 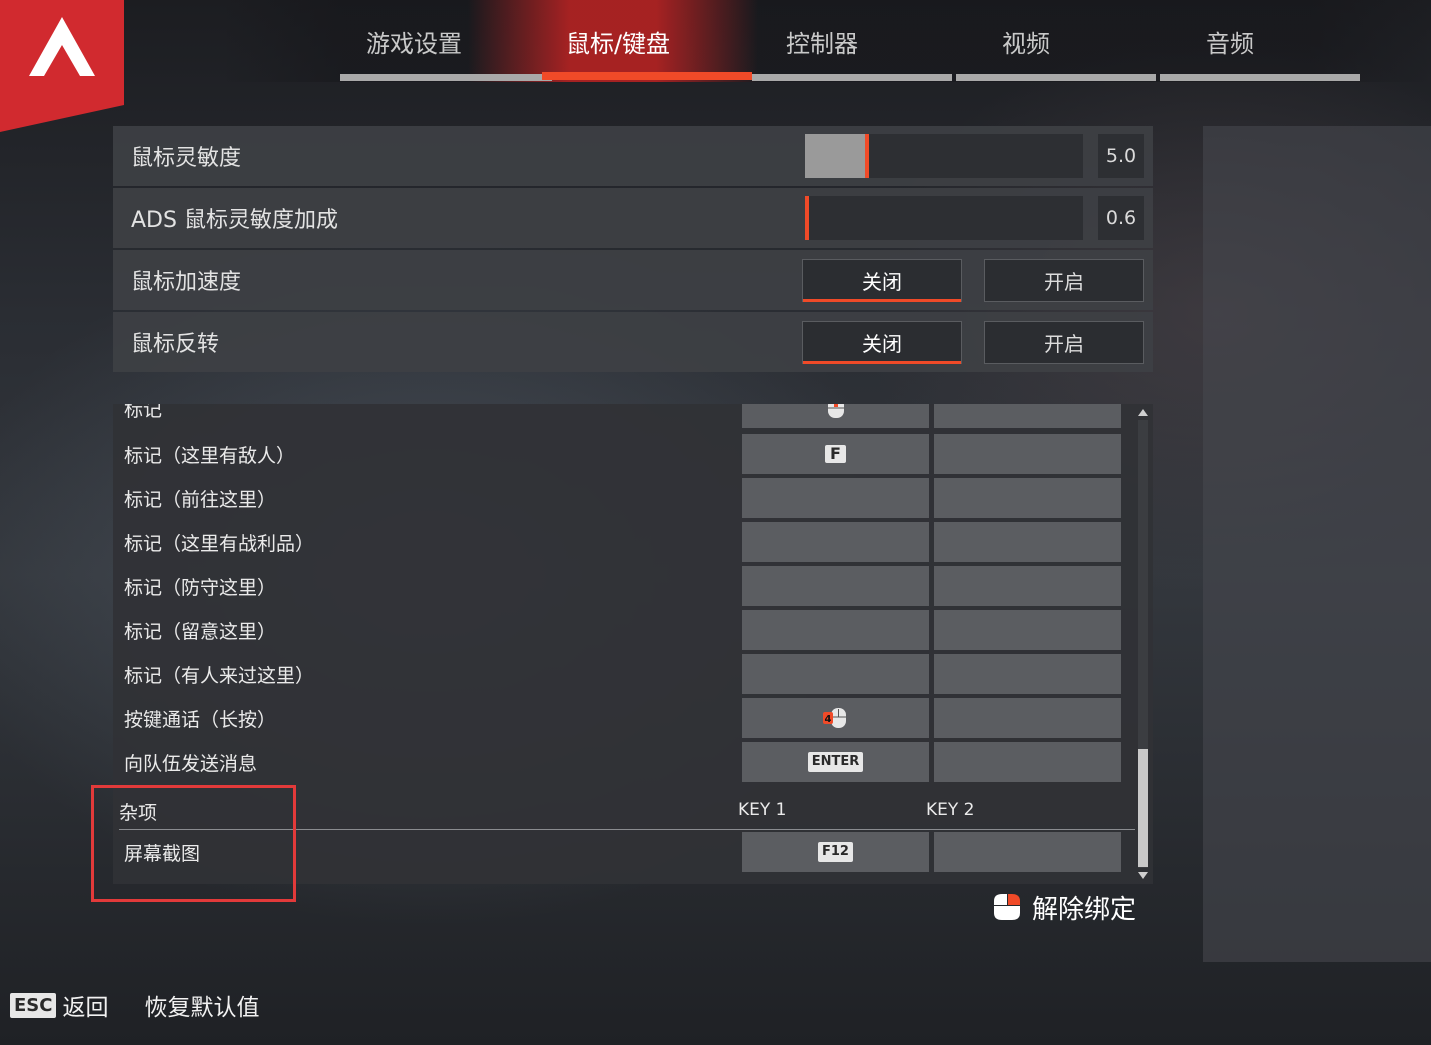 What do you see at coordinates (186, 158) in the screenshot?
I see `mouse-sensitivity-label: 鼠标灵敏度` at bounding box center [186, 158].